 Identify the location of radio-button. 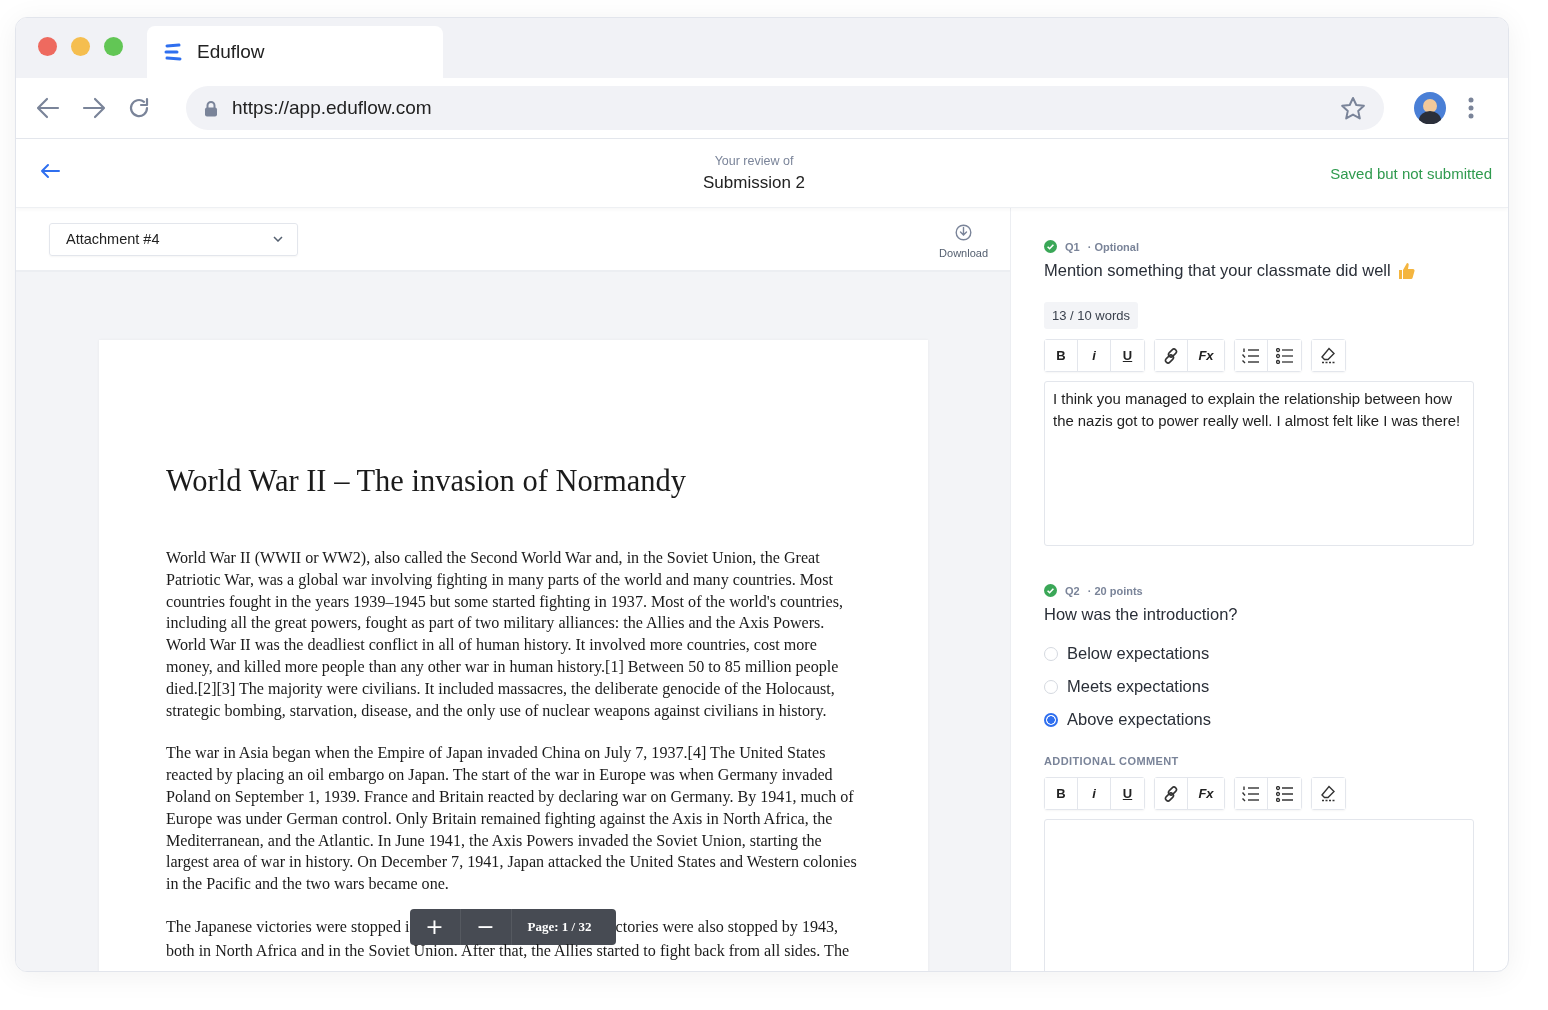
(1051, 719).